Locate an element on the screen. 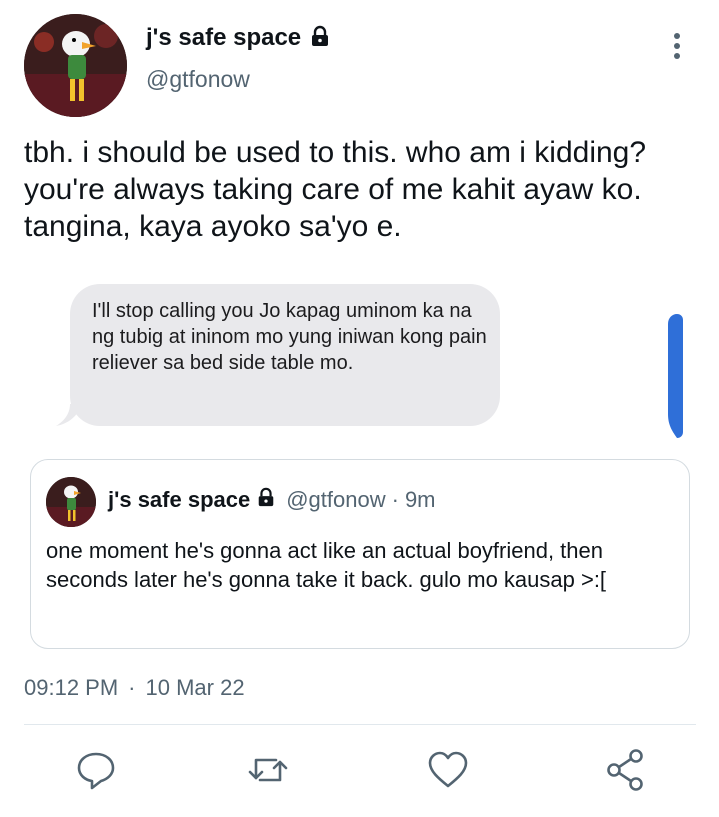 This screenshot has width=719, height=817. tweet-author: j's safe space is located at coordinates (238, 38).